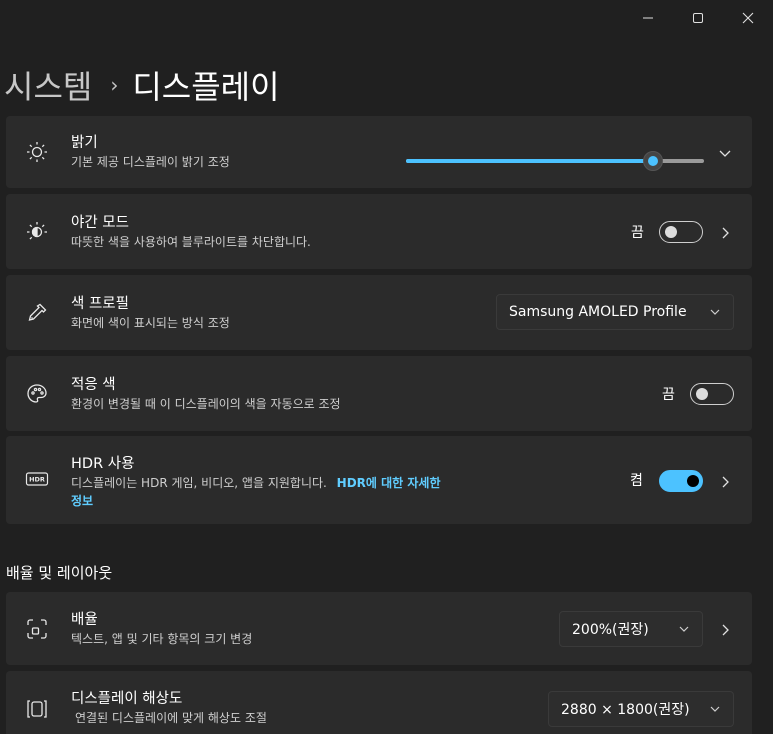  I want to click on scale-dropdown: 200%(권장), so click(631, 629).